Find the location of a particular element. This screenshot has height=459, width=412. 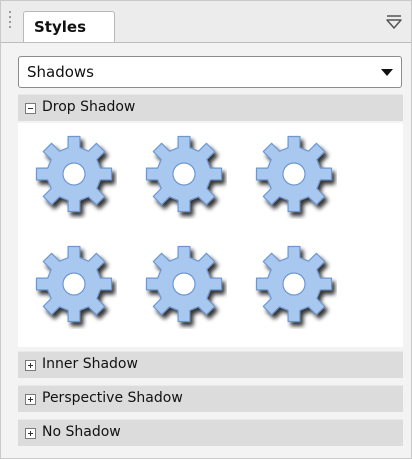

style-category-dropdown: Shadows is located at coordinates (210, 72).